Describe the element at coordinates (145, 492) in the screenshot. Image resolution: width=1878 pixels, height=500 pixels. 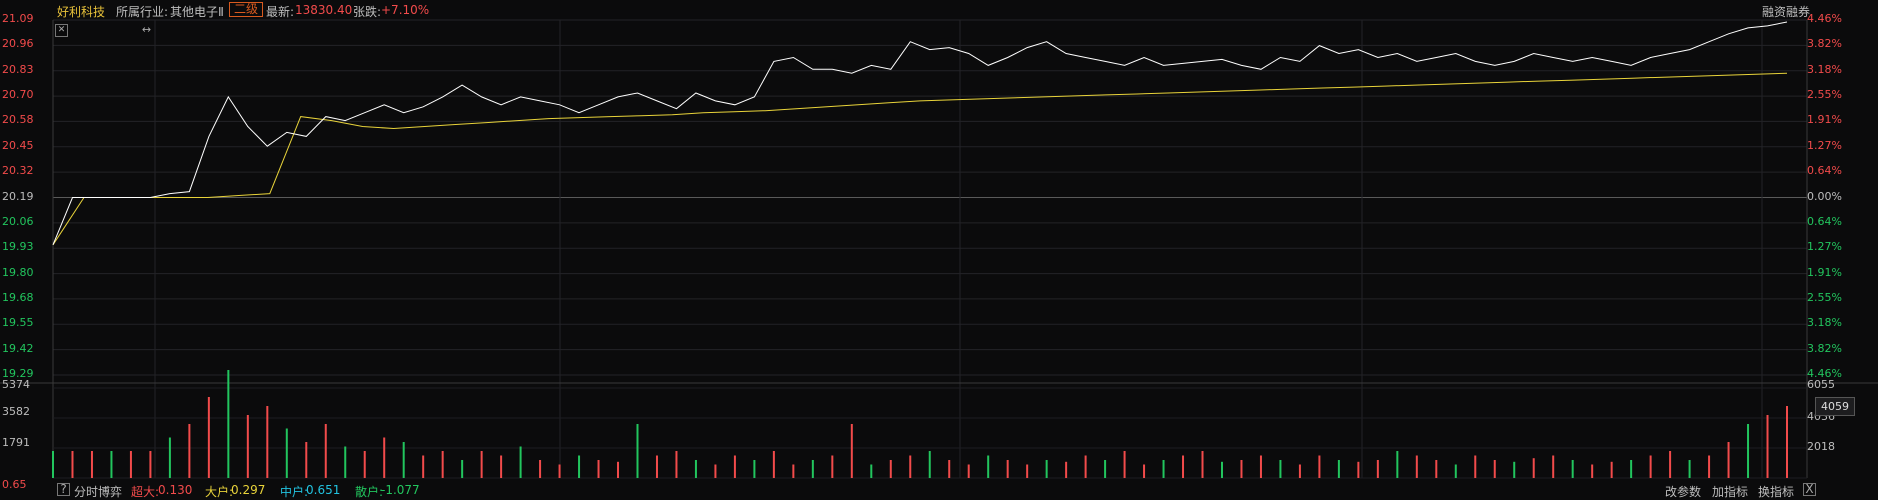
I see `super-label: 超大:` at that location.